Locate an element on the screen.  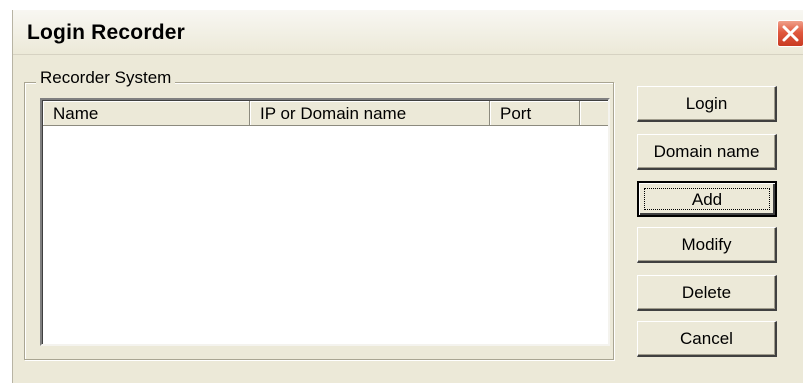
column-header-empty is located at coordinates (594, 113).